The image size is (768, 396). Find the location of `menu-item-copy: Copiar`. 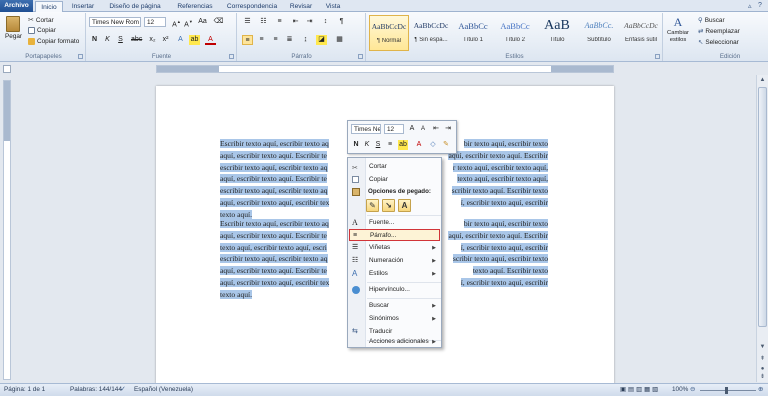

menu-item-copy: Copiar is located at coordinates (394, 180).